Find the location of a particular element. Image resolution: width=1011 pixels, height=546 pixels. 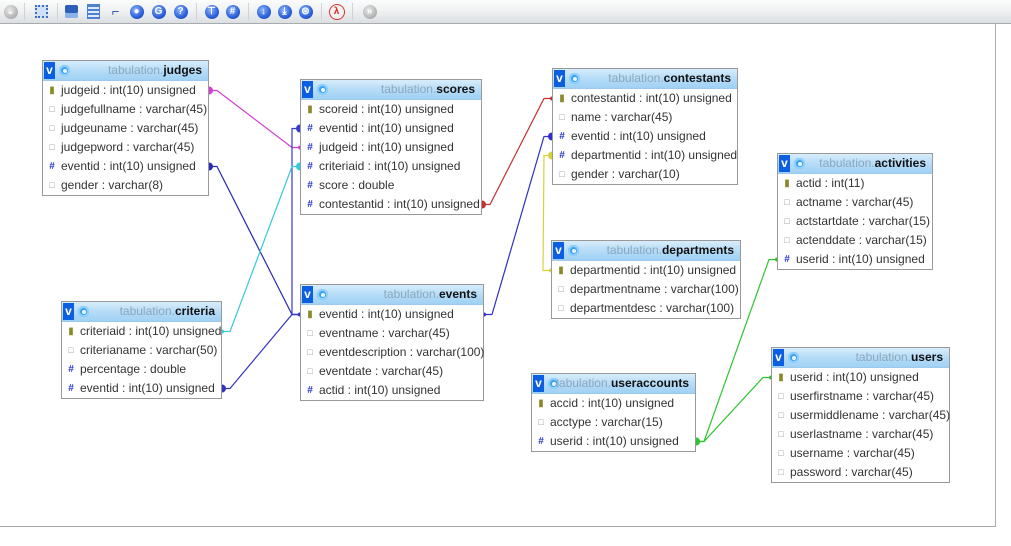

export-pdf-icon: λ is located at coordinates (336, 11).